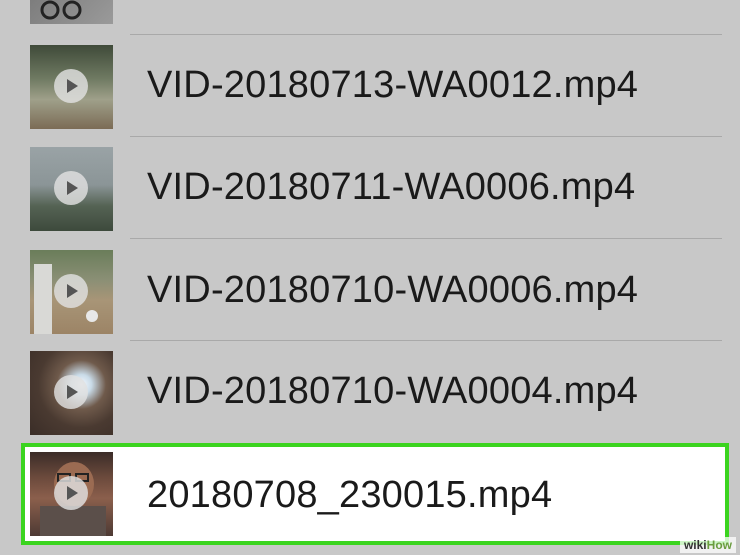 Image resolution: width=740 pixels, height=555 pixels. Describe the element at coordinates (350, 495) in the screenshot. I see `file-name: 20180708_230015.mp4` at that location.